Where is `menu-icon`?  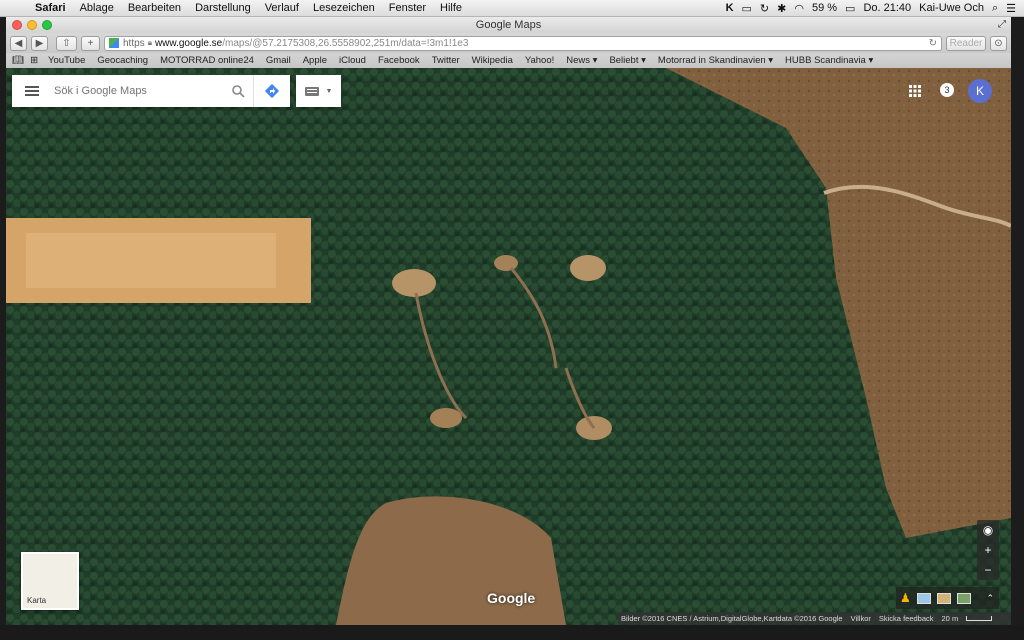 menu-icon is located at coordinates (32, 91).